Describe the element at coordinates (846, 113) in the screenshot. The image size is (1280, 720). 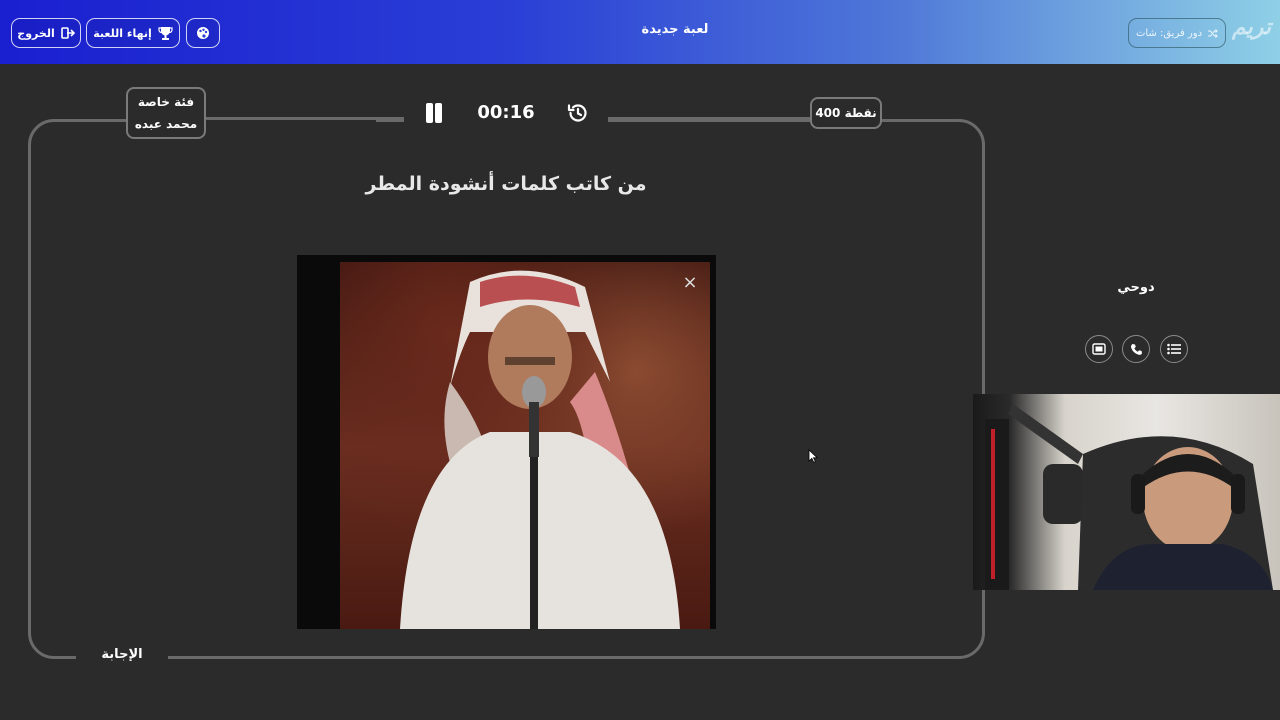
I see `points-badge: 400 نقطة` at that location.